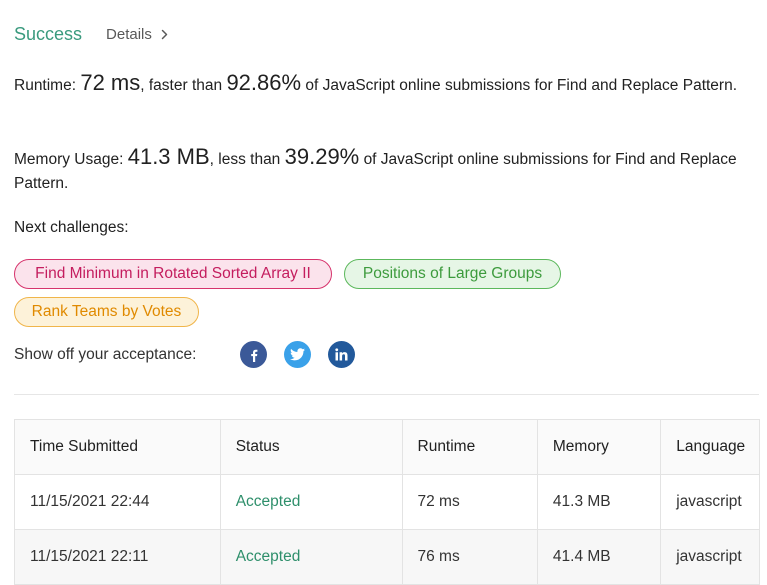  I want to click on chevron-right-icon, so click(164, 34).